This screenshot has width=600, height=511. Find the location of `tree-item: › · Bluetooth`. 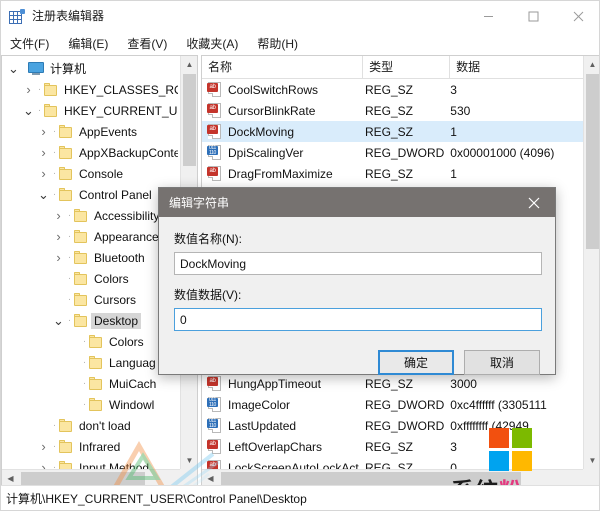

tree-item: › · Bluetooth is located at coordinates (91, 257).